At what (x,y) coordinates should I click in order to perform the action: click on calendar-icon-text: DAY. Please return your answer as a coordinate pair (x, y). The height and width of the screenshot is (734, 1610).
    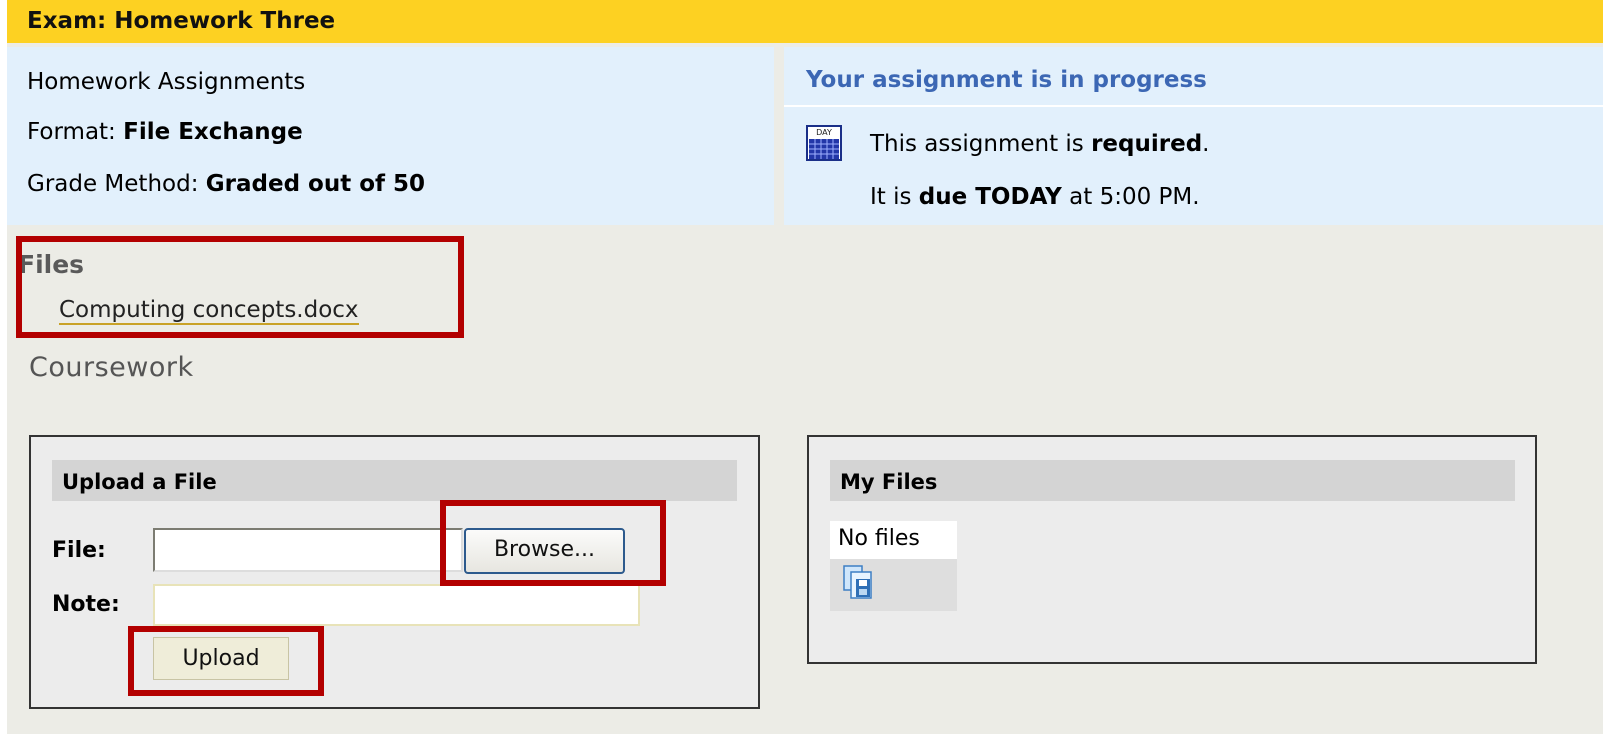
    Looking at the image, I should click on (824, 132).